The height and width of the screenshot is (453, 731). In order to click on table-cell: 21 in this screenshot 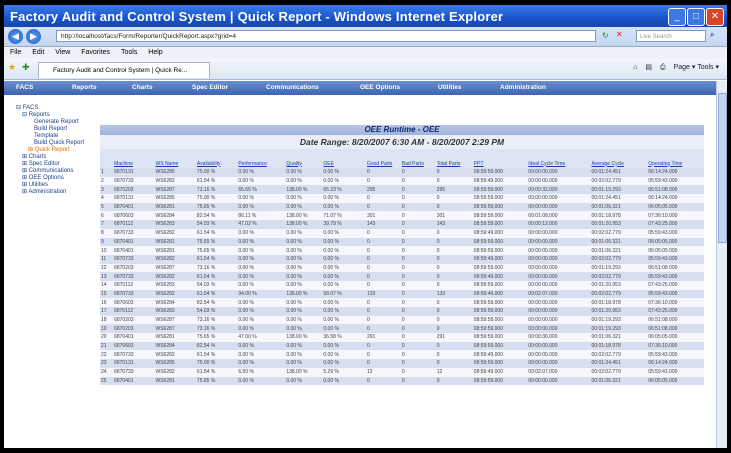, I will do `click(107, 346)`.